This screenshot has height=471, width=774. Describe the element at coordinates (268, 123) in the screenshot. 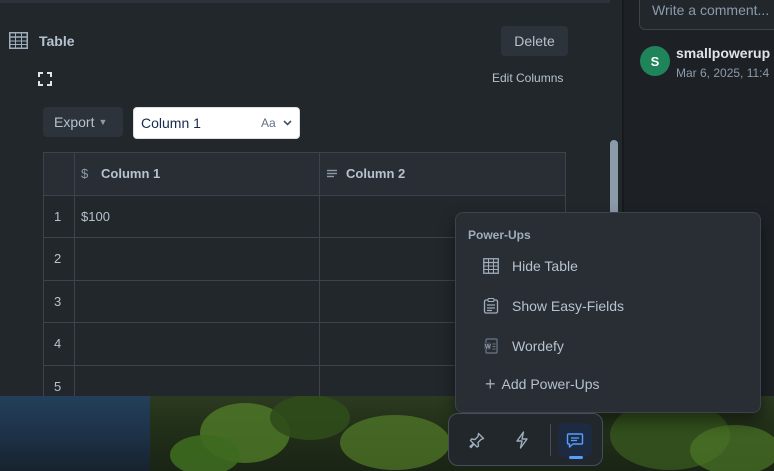

I see `format-icon: Aa` at that location.